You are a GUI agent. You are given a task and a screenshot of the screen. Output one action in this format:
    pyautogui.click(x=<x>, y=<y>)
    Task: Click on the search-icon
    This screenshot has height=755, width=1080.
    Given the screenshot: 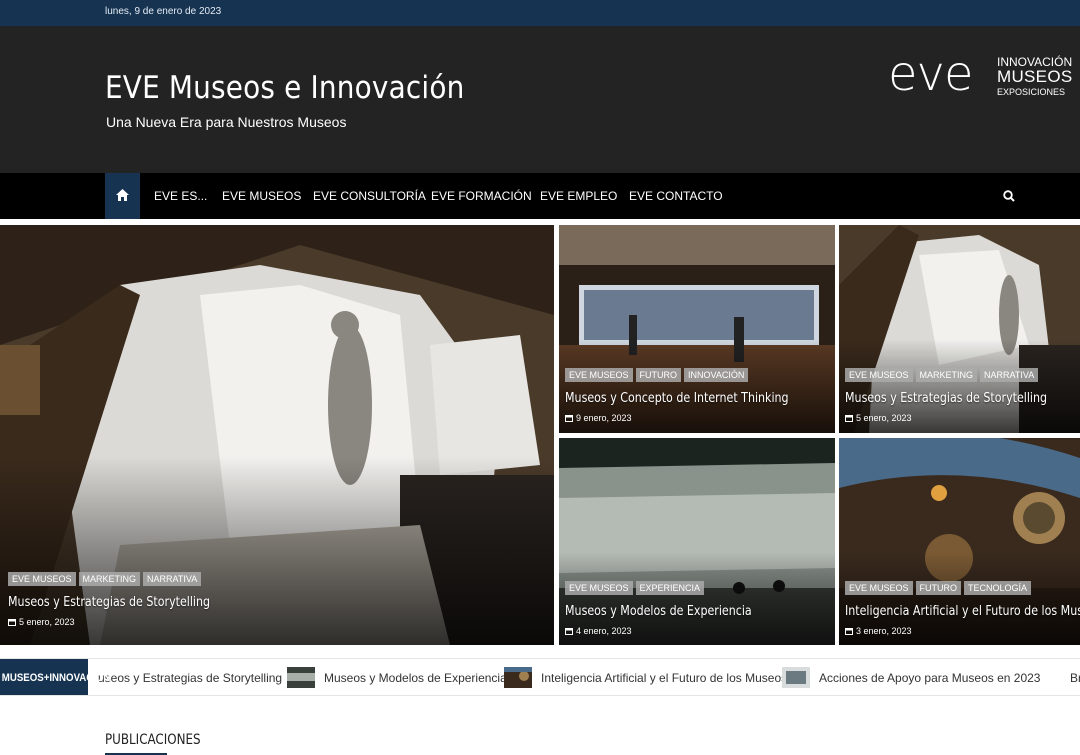 What is the action you would take?
    pyautogui.click(x=1009, y=196)
    